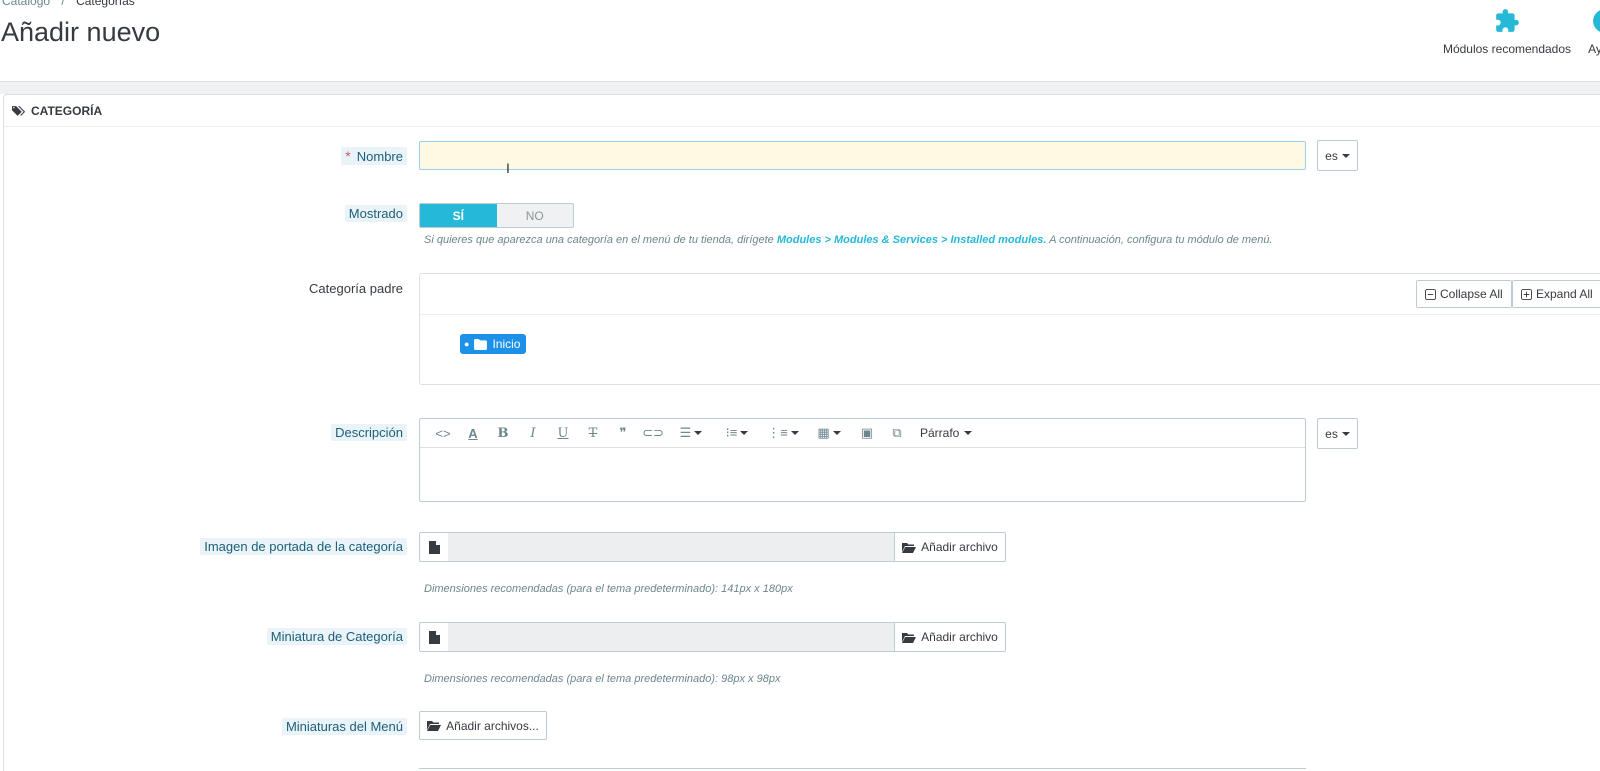 The width and height of the screenshot is (1600, 771). What do you see at coordinates (534, 215) in the screenshot?
I see `displayed-no-option: NO` at bounding box center [534, 215].